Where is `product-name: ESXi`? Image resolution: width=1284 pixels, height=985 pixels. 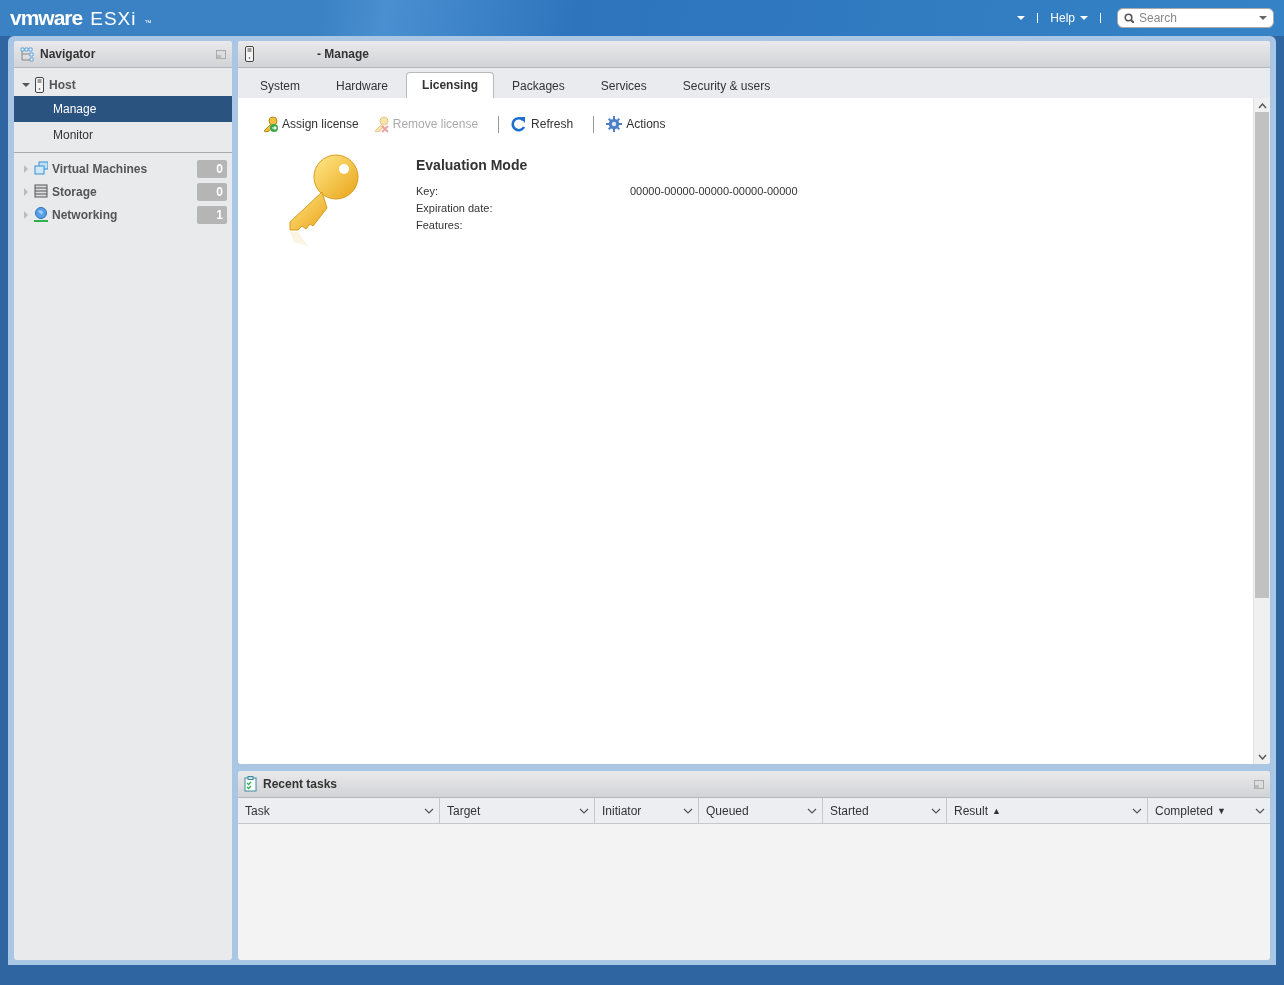
product-name: ESXi is located at coordinates (113, 19).